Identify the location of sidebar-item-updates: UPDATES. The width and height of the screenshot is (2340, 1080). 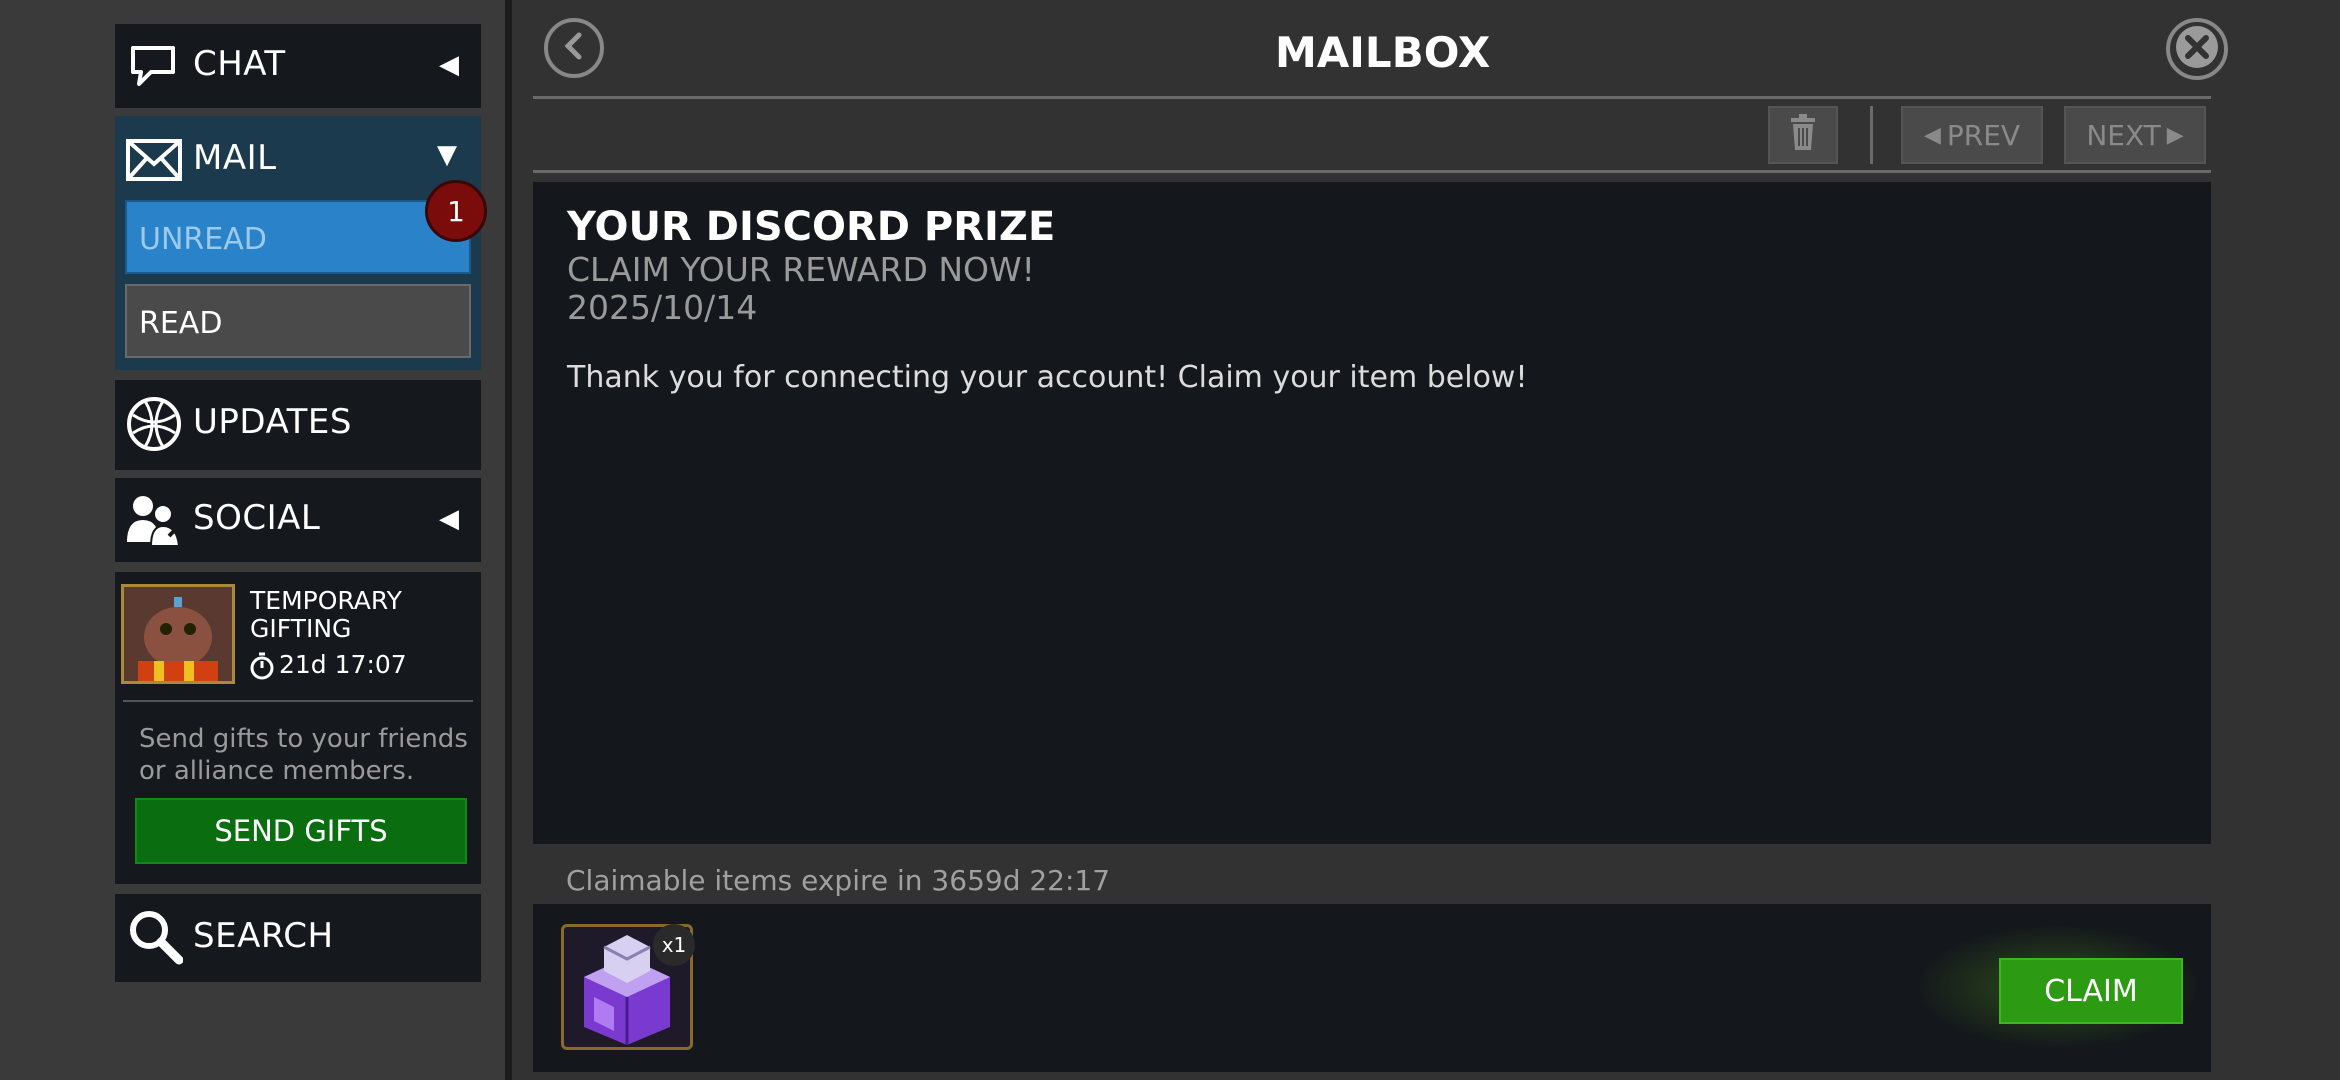
(298, 425).